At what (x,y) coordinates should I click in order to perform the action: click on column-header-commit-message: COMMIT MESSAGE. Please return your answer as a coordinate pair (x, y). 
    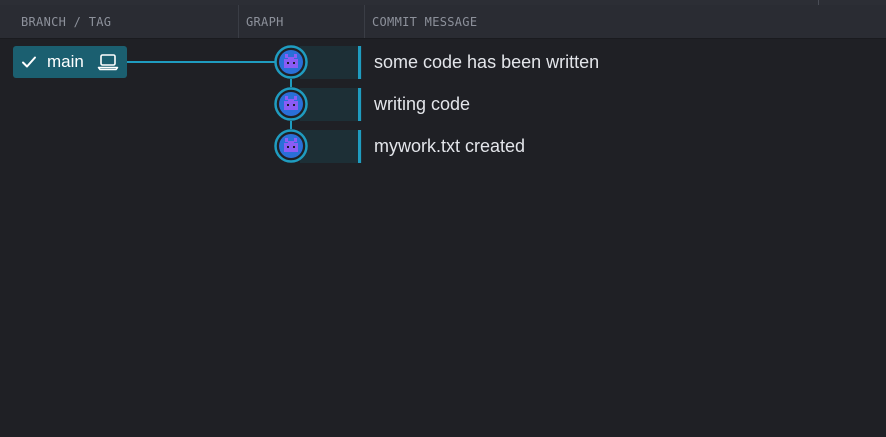
    Looking at the image, I should click on (424, 21).